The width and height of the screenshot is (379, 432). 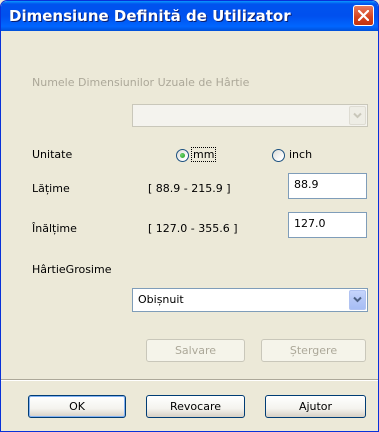 What do you see at coordinates (141, 82) in the screenshot?
I see `paper-sizes-label: Numele Dimensiunilor Uzuale de Hârtie` at bounding box center [141, 82].